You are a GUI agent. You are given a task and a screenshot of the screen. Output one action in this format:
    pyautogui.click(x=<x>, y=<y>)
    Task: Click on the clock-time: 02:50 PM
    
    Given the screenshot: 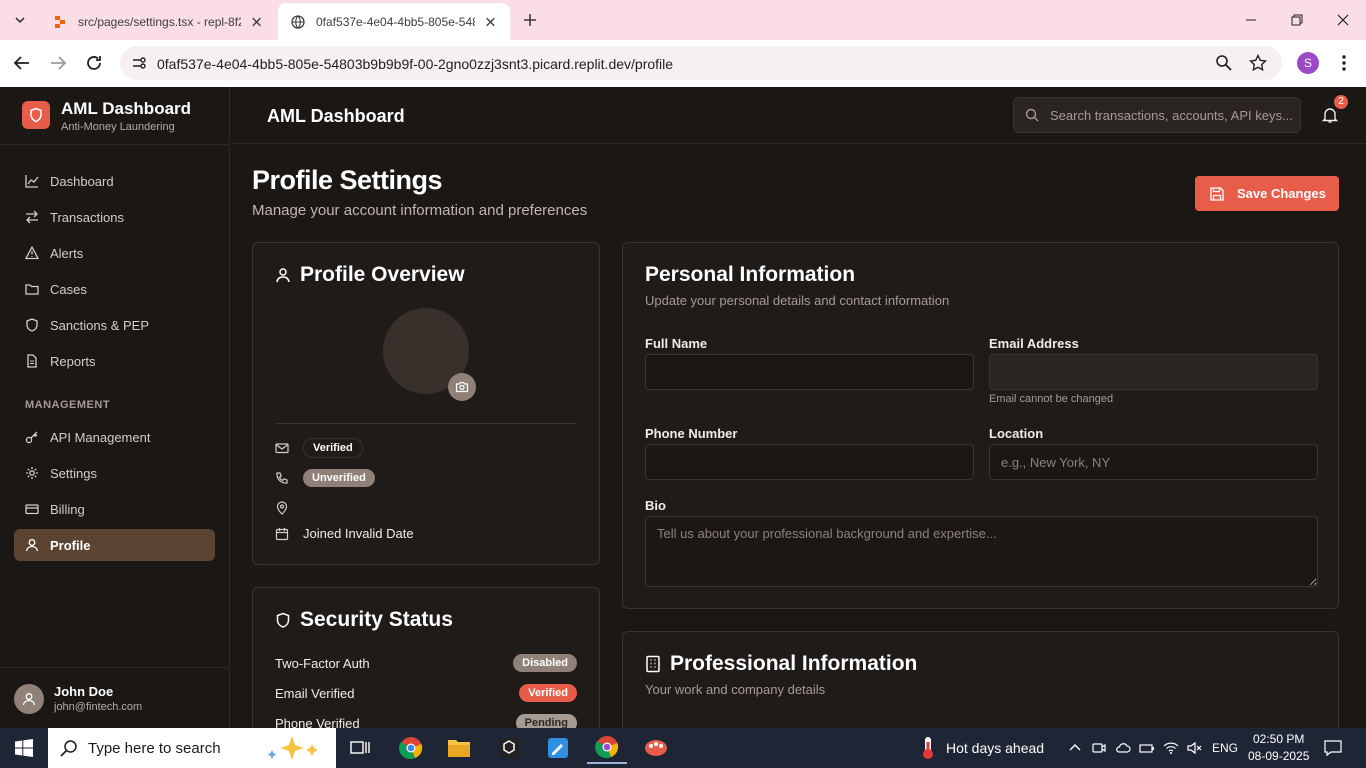 What is the action you would take?
    pyautogui.click(x=1279, y=739)
    